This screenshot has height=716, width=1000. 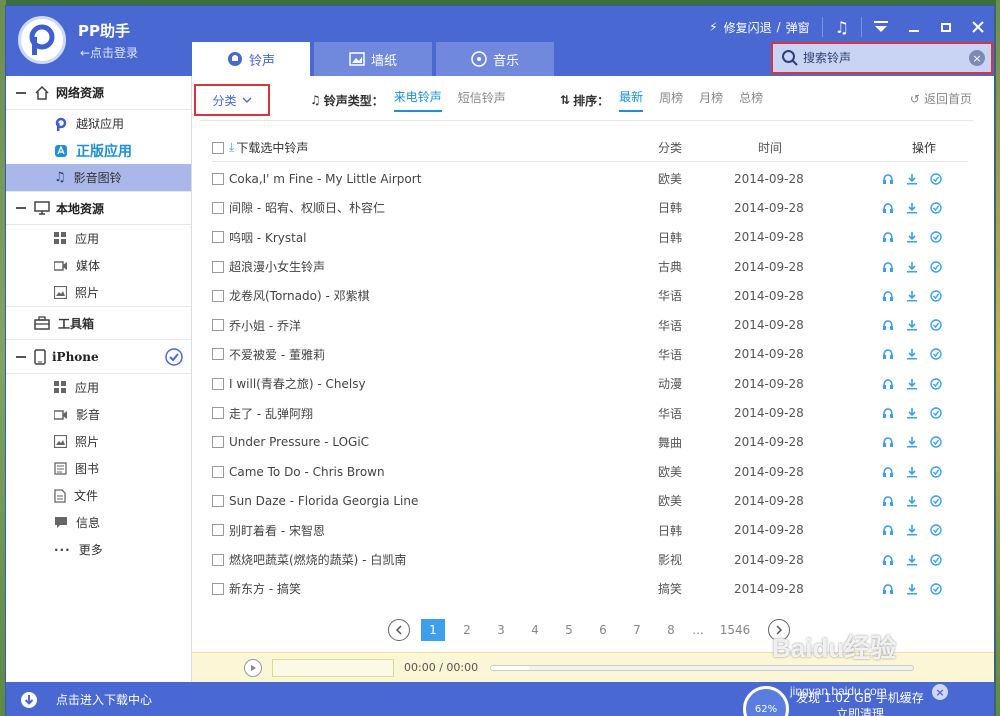 I want to click on music-icon: ♫, so click(x=842, y=27).